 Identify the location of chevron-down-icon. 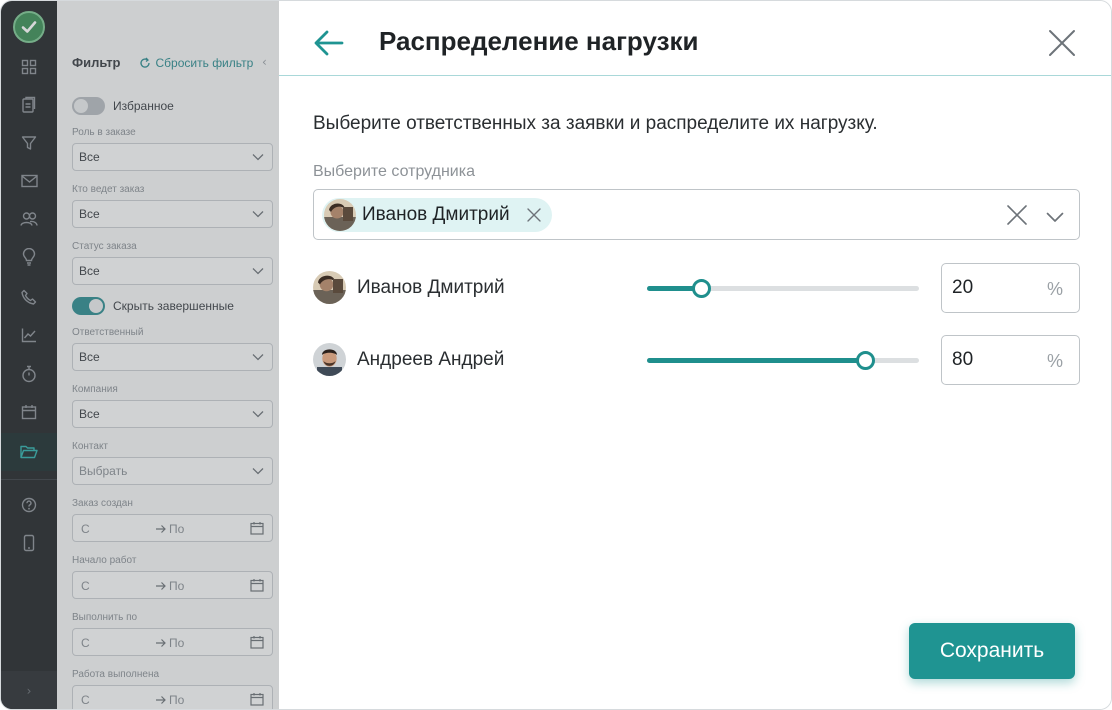
(1055, 217).